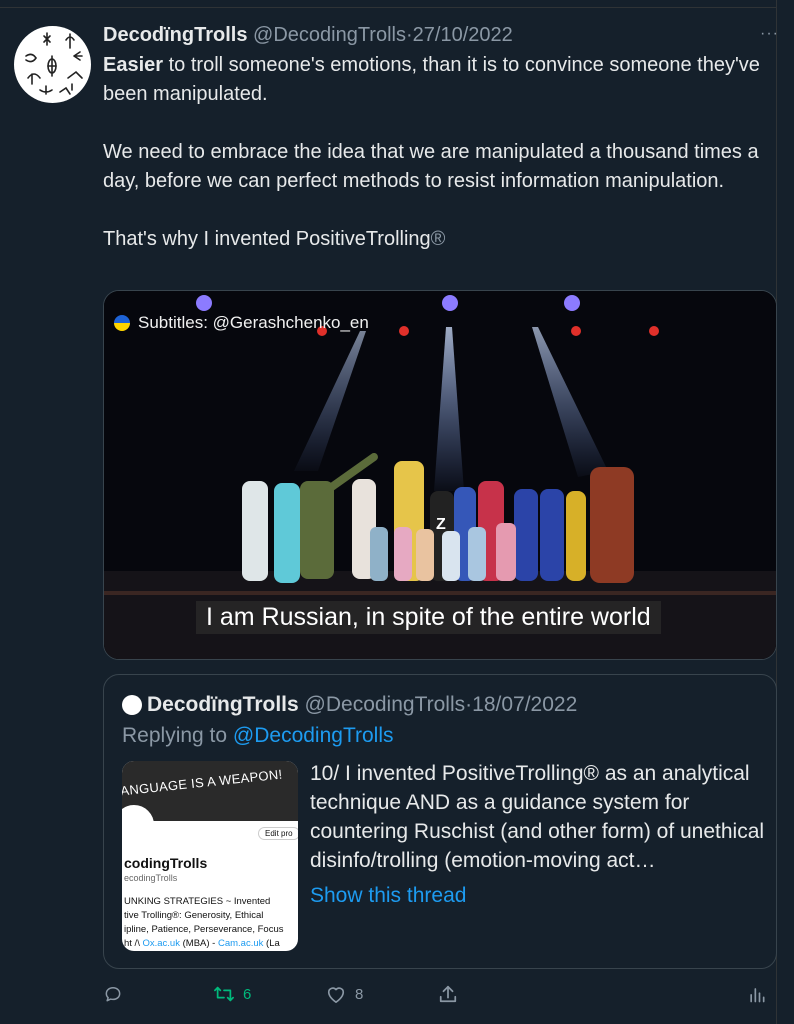  I want to click on comment-icon, so click(113, 994).